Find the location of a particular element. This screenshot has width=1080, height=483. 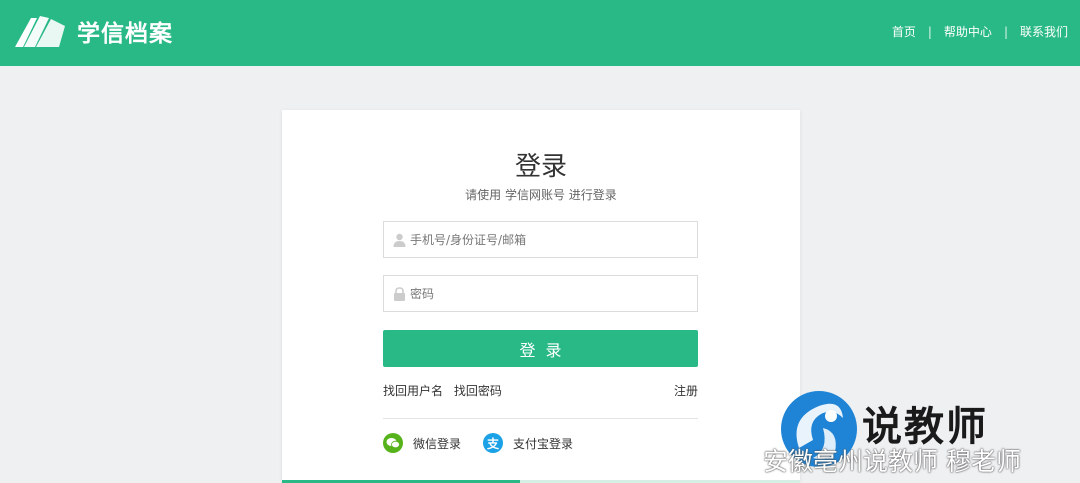

password-field is located at coordinates (540, 293).